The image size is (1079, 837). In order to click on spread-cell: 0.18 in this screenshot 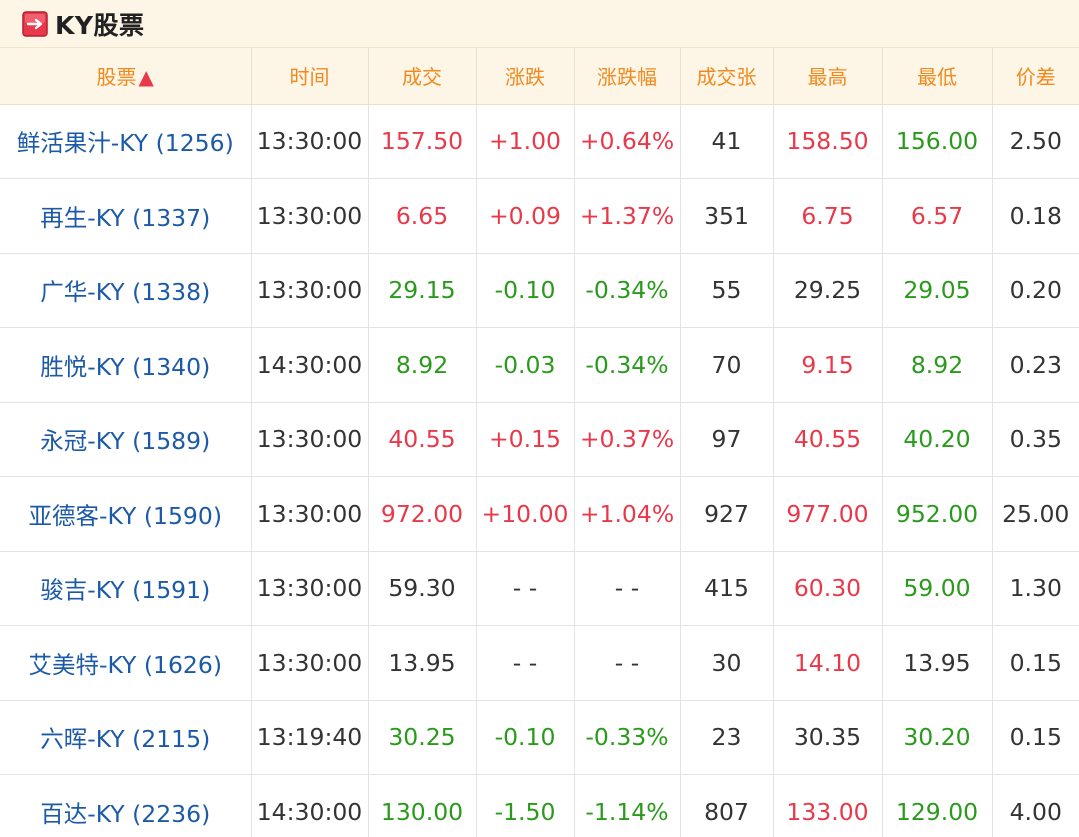, I will do `click(1035, 216)`.